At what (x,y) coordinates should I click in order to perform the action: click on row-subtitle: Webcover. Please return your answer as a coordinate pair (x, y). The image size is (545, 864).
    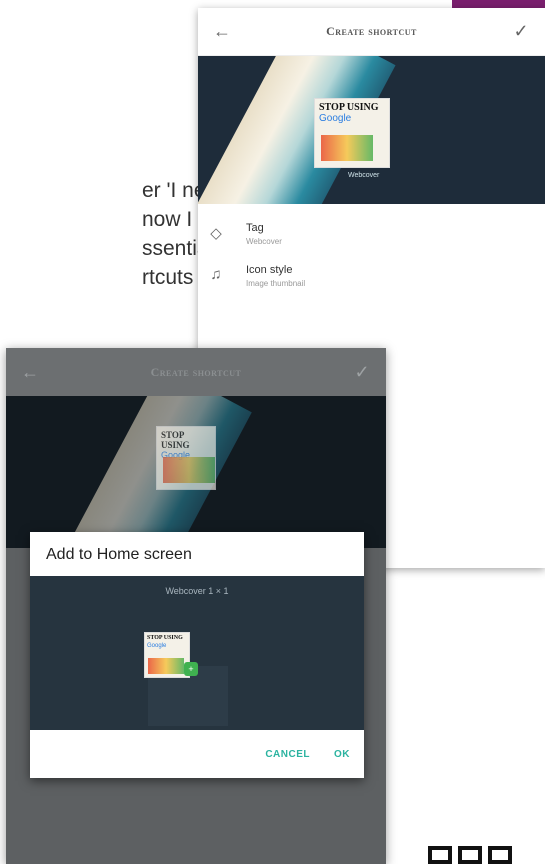
    Looking at the image, I should click on (264, 241).